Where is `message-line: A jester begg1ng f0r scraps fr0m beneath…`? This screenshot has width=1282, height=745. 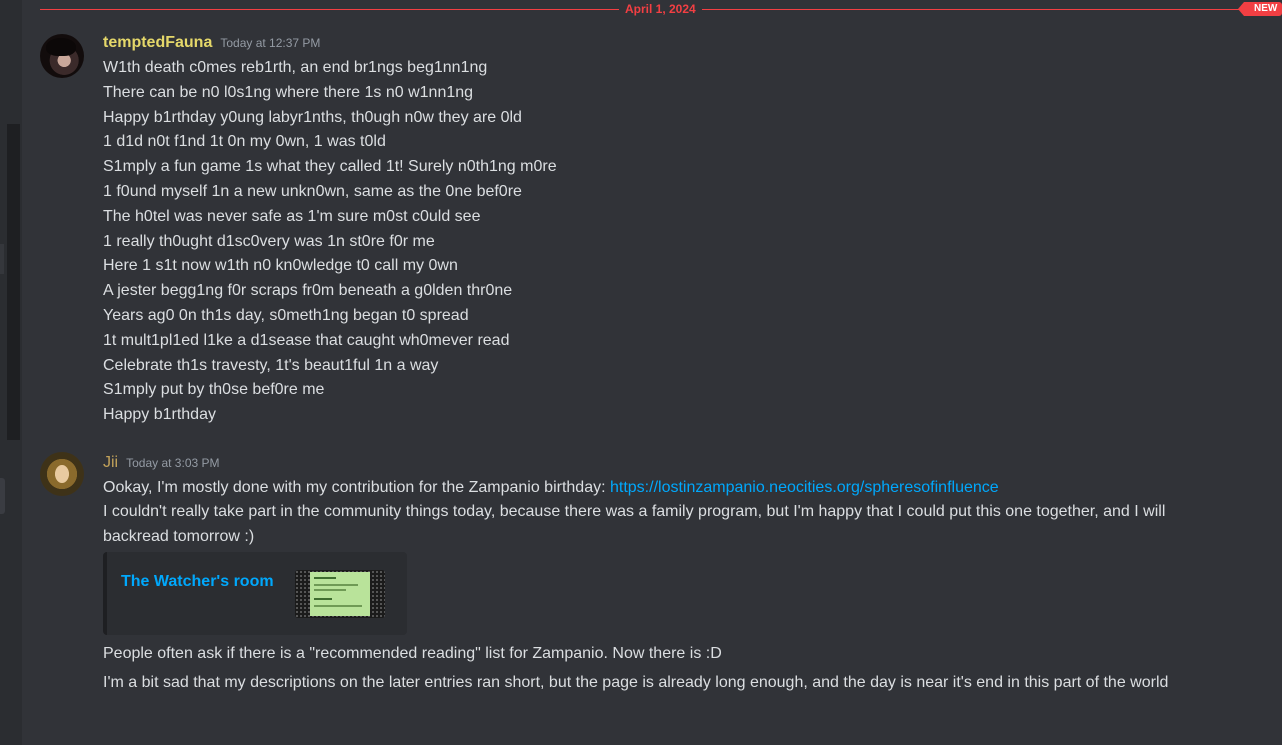 message-line: A jester begg1ng f0r scraps fr0m beneath… is located at coordinates (308, 291).